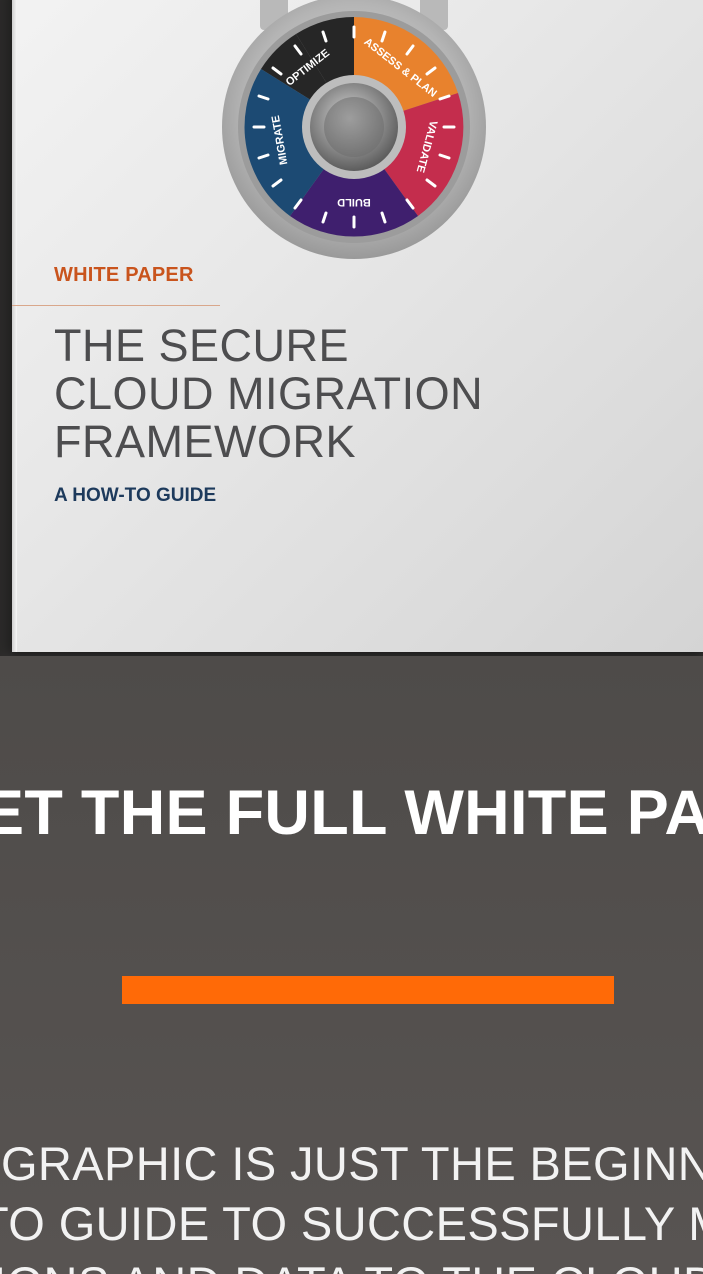 The height and width of the screenshot is (1274, 703). I want to click on label-divider, so click(116, 305).